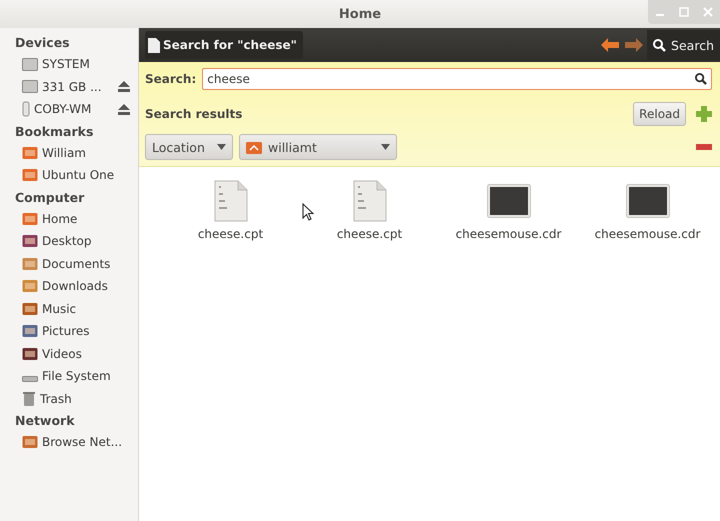  I want to click on search-label: Search:, so click(170, 79).